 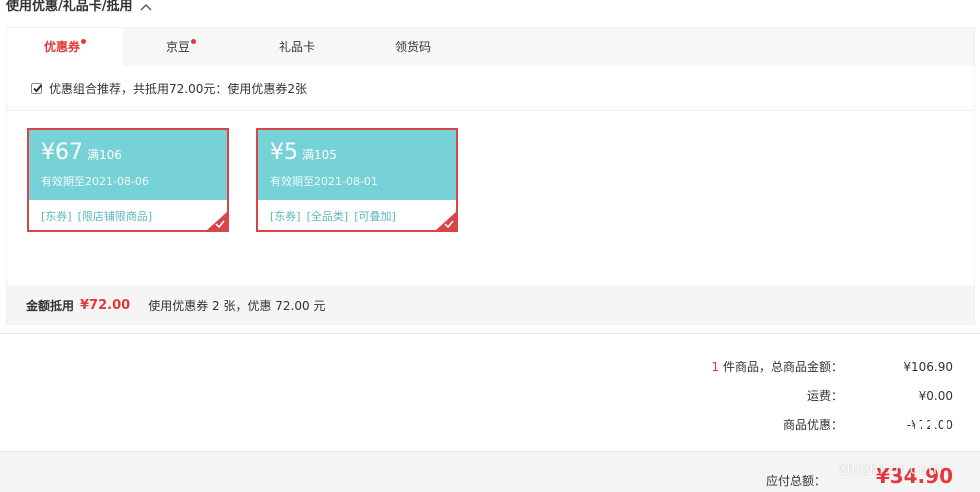 I want to click on watermark-logo, so click(x=907, y=427).